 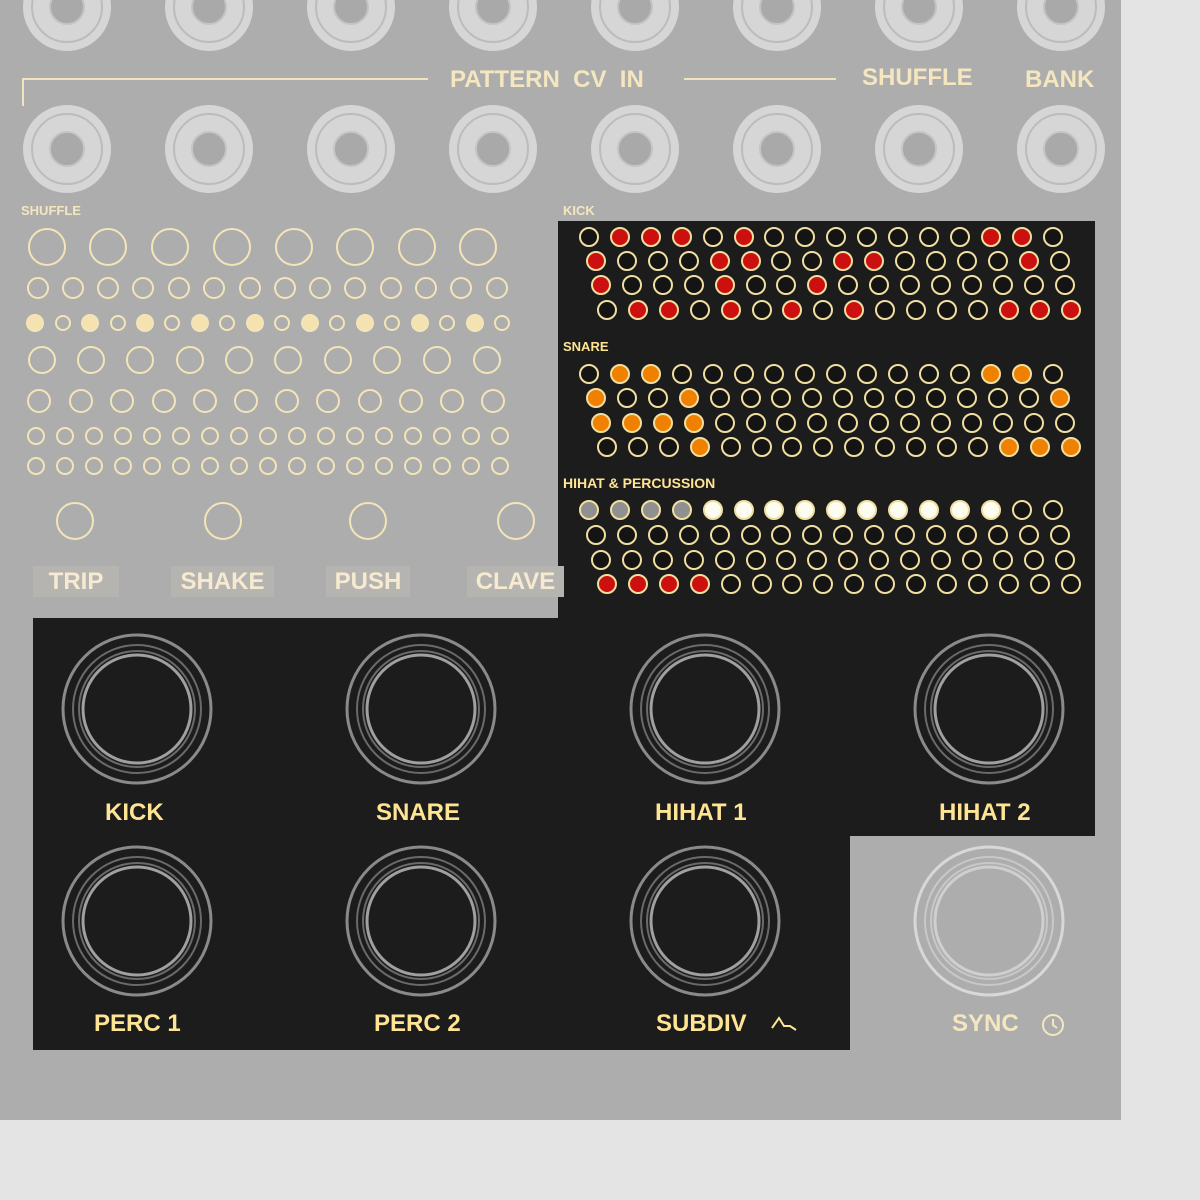 What do you see at coordinates (421, 921) in the screenshot?
I see `perc2-output-jack` at bounding box center [421, 921].